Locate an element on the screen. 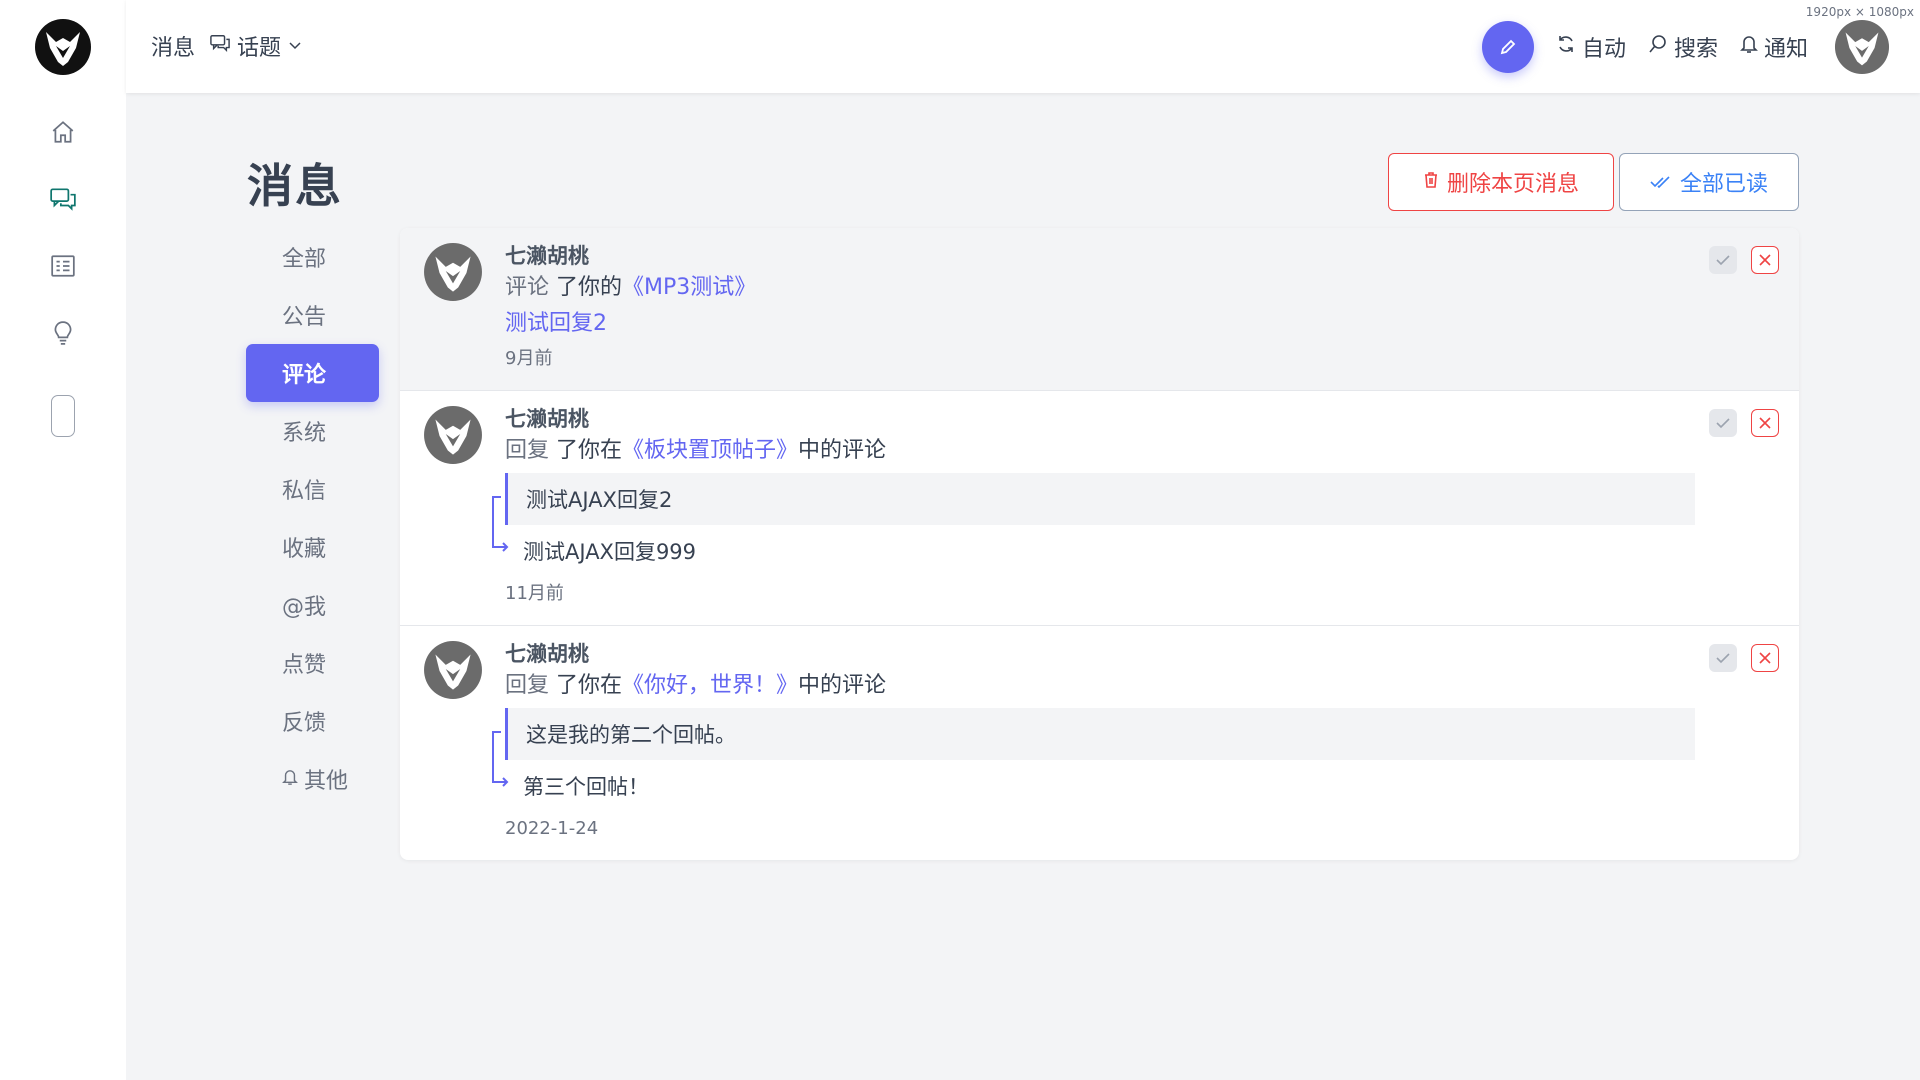 This screenshot has width=1920, height=1080. message-action: 回复 is located at coordinates (527, 450).